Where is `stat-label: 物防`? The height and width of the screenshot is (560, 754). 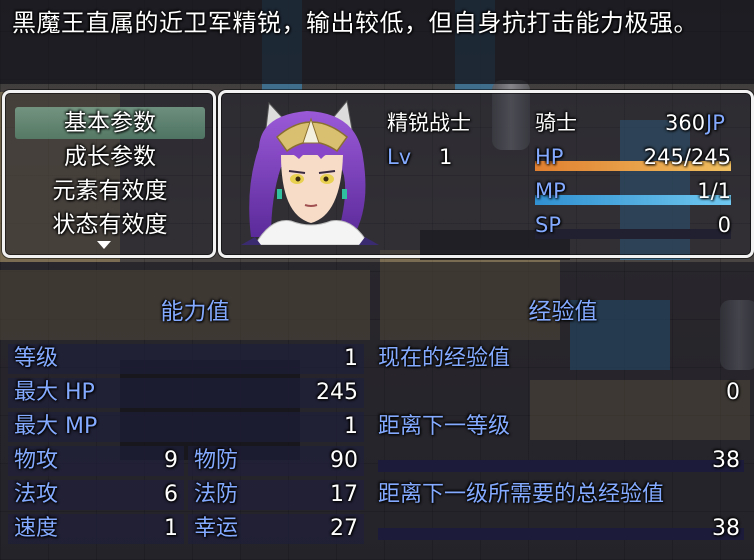
stat-label: 物防 is located at coordinates (216, 460).